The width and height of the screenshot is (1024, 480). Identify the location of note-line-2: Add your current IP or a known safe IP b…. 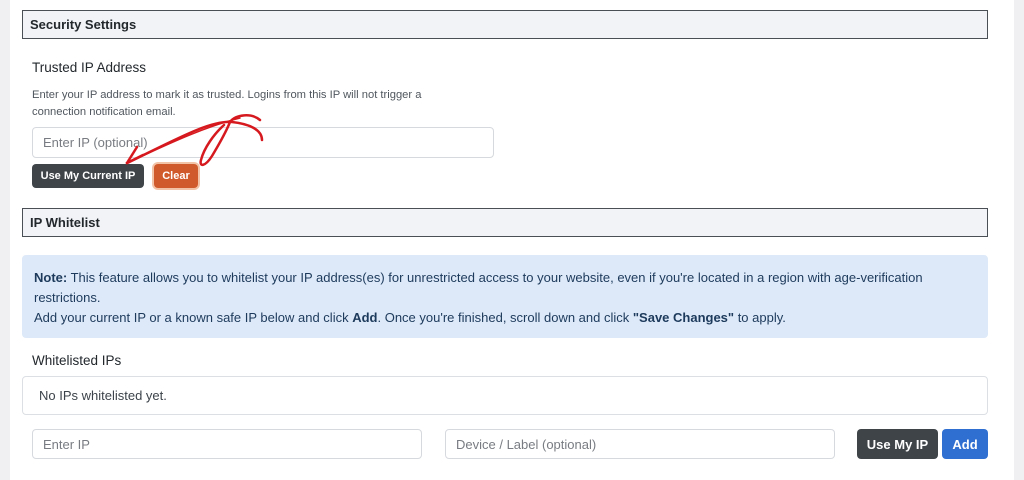
(505, 318).